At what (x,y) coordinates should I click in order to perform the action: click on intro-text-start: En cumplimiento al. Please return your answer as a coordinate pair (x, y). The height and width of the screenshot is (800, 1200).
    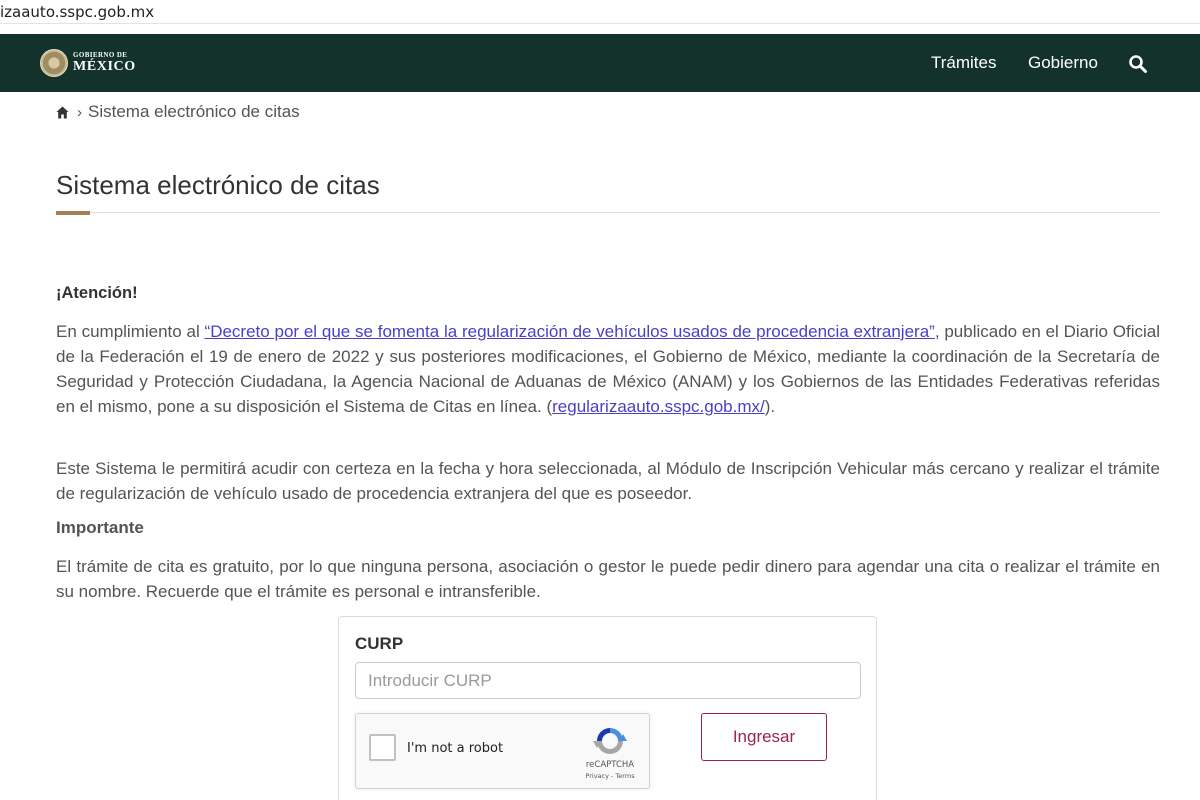
    Looking at the image, I should click on (130, 331).